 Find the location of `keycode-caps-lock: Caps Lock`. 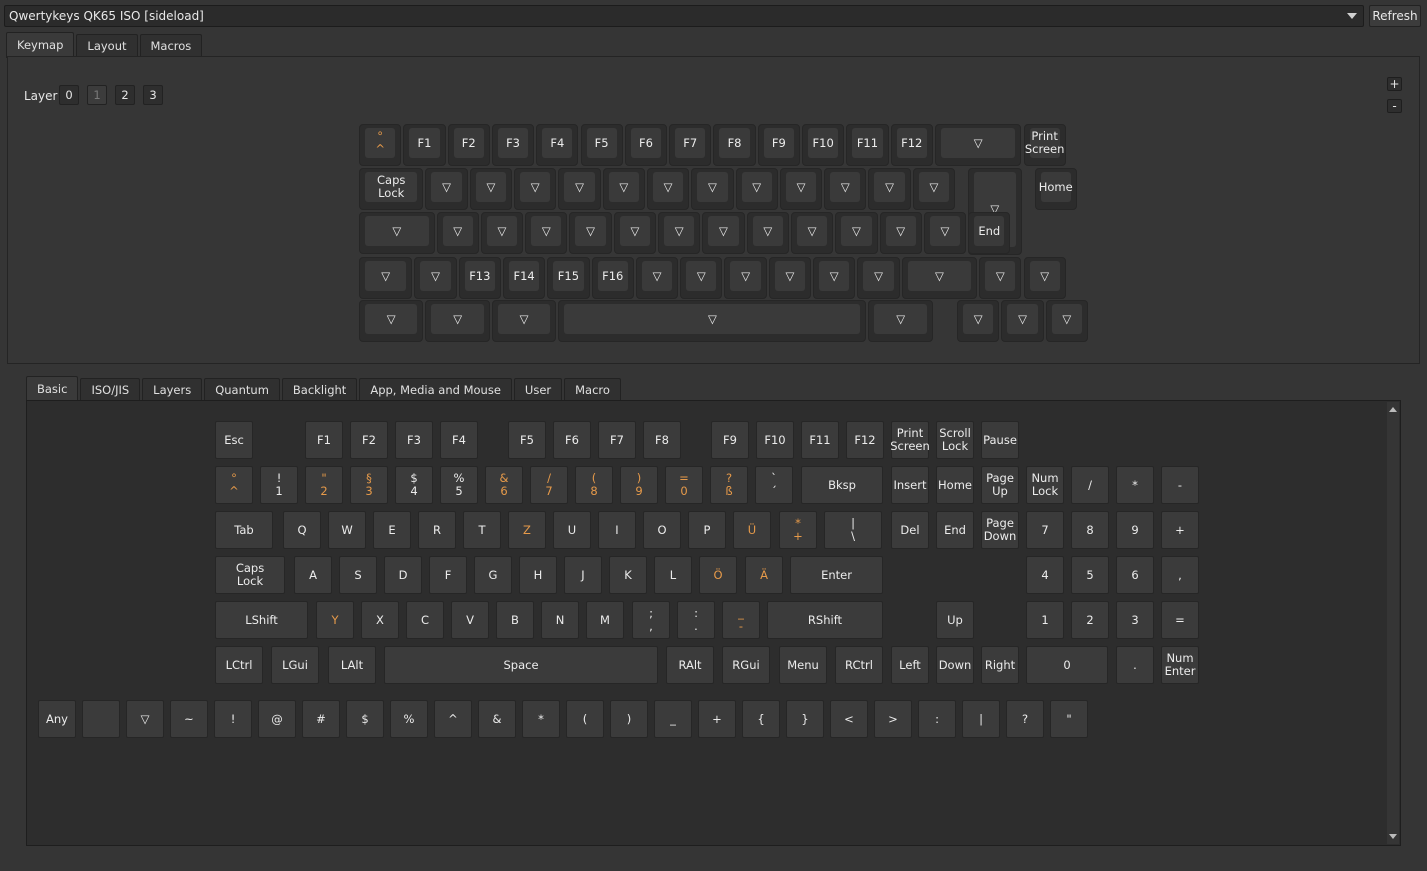

keycode-caps-lock: Caps Lock is located at coordinates (250, 575).